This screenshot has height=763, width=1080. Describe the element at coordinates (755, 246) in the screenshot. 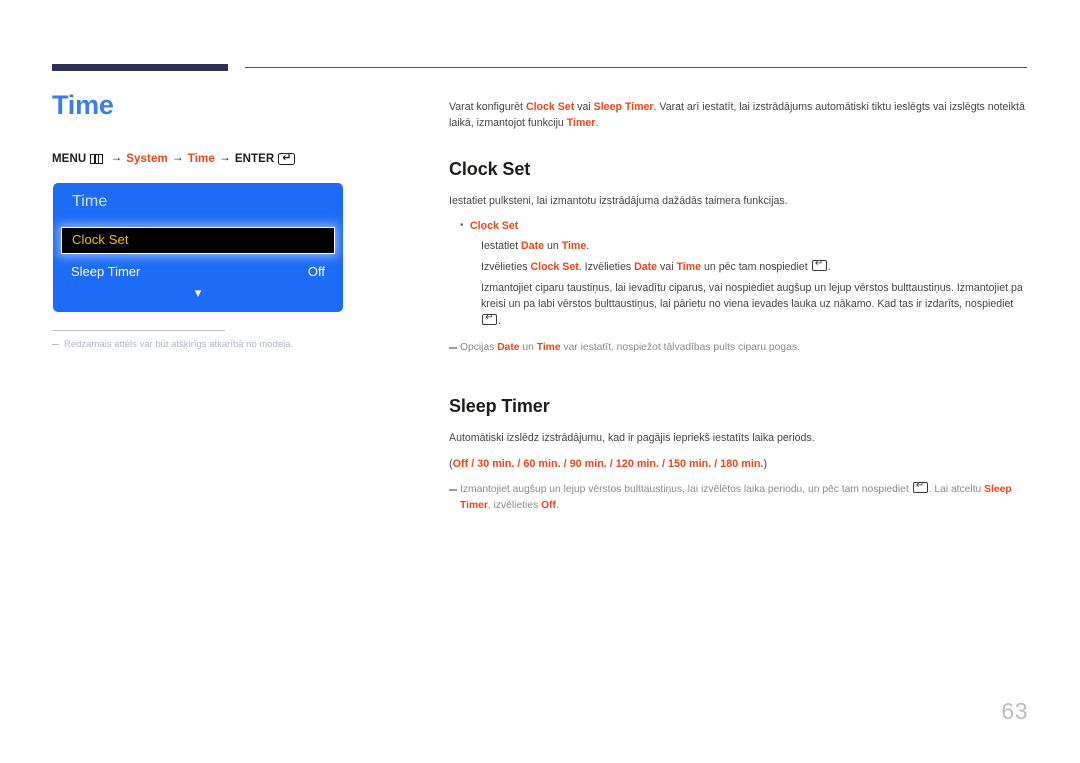

I see `clock-set-sub-line-1: Iestatiet Date un Time.` at that location.